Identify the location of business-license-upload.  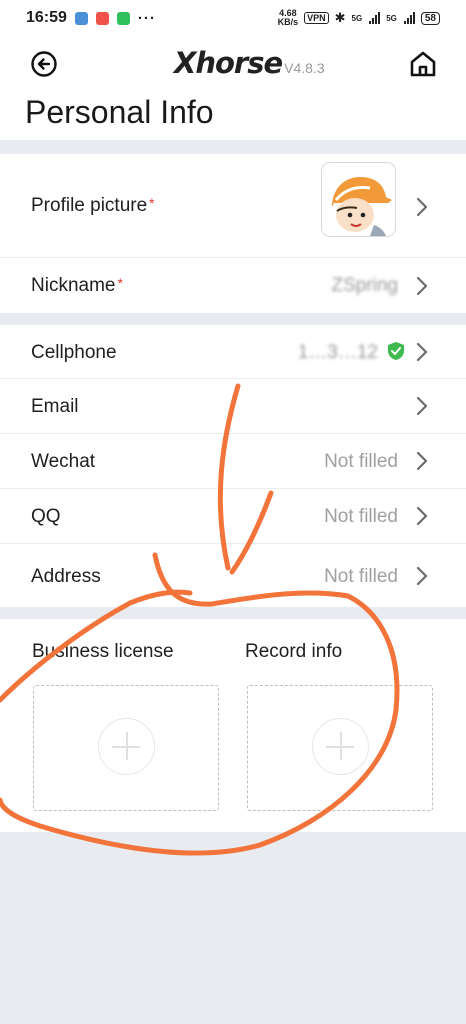
(126, 748).